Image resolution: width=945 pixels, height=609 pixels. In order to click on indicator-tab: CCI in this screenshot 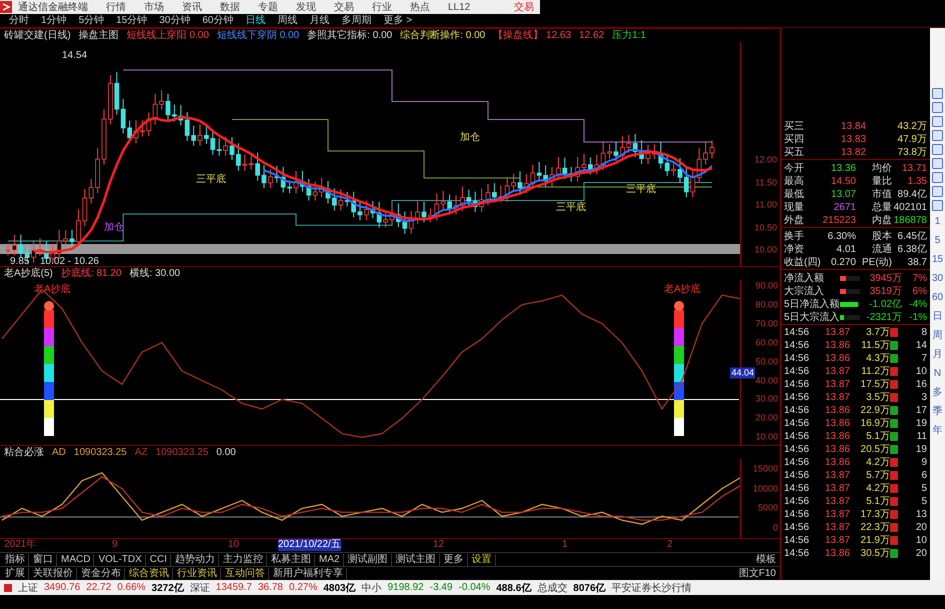, I will do `click(159, 560)`.